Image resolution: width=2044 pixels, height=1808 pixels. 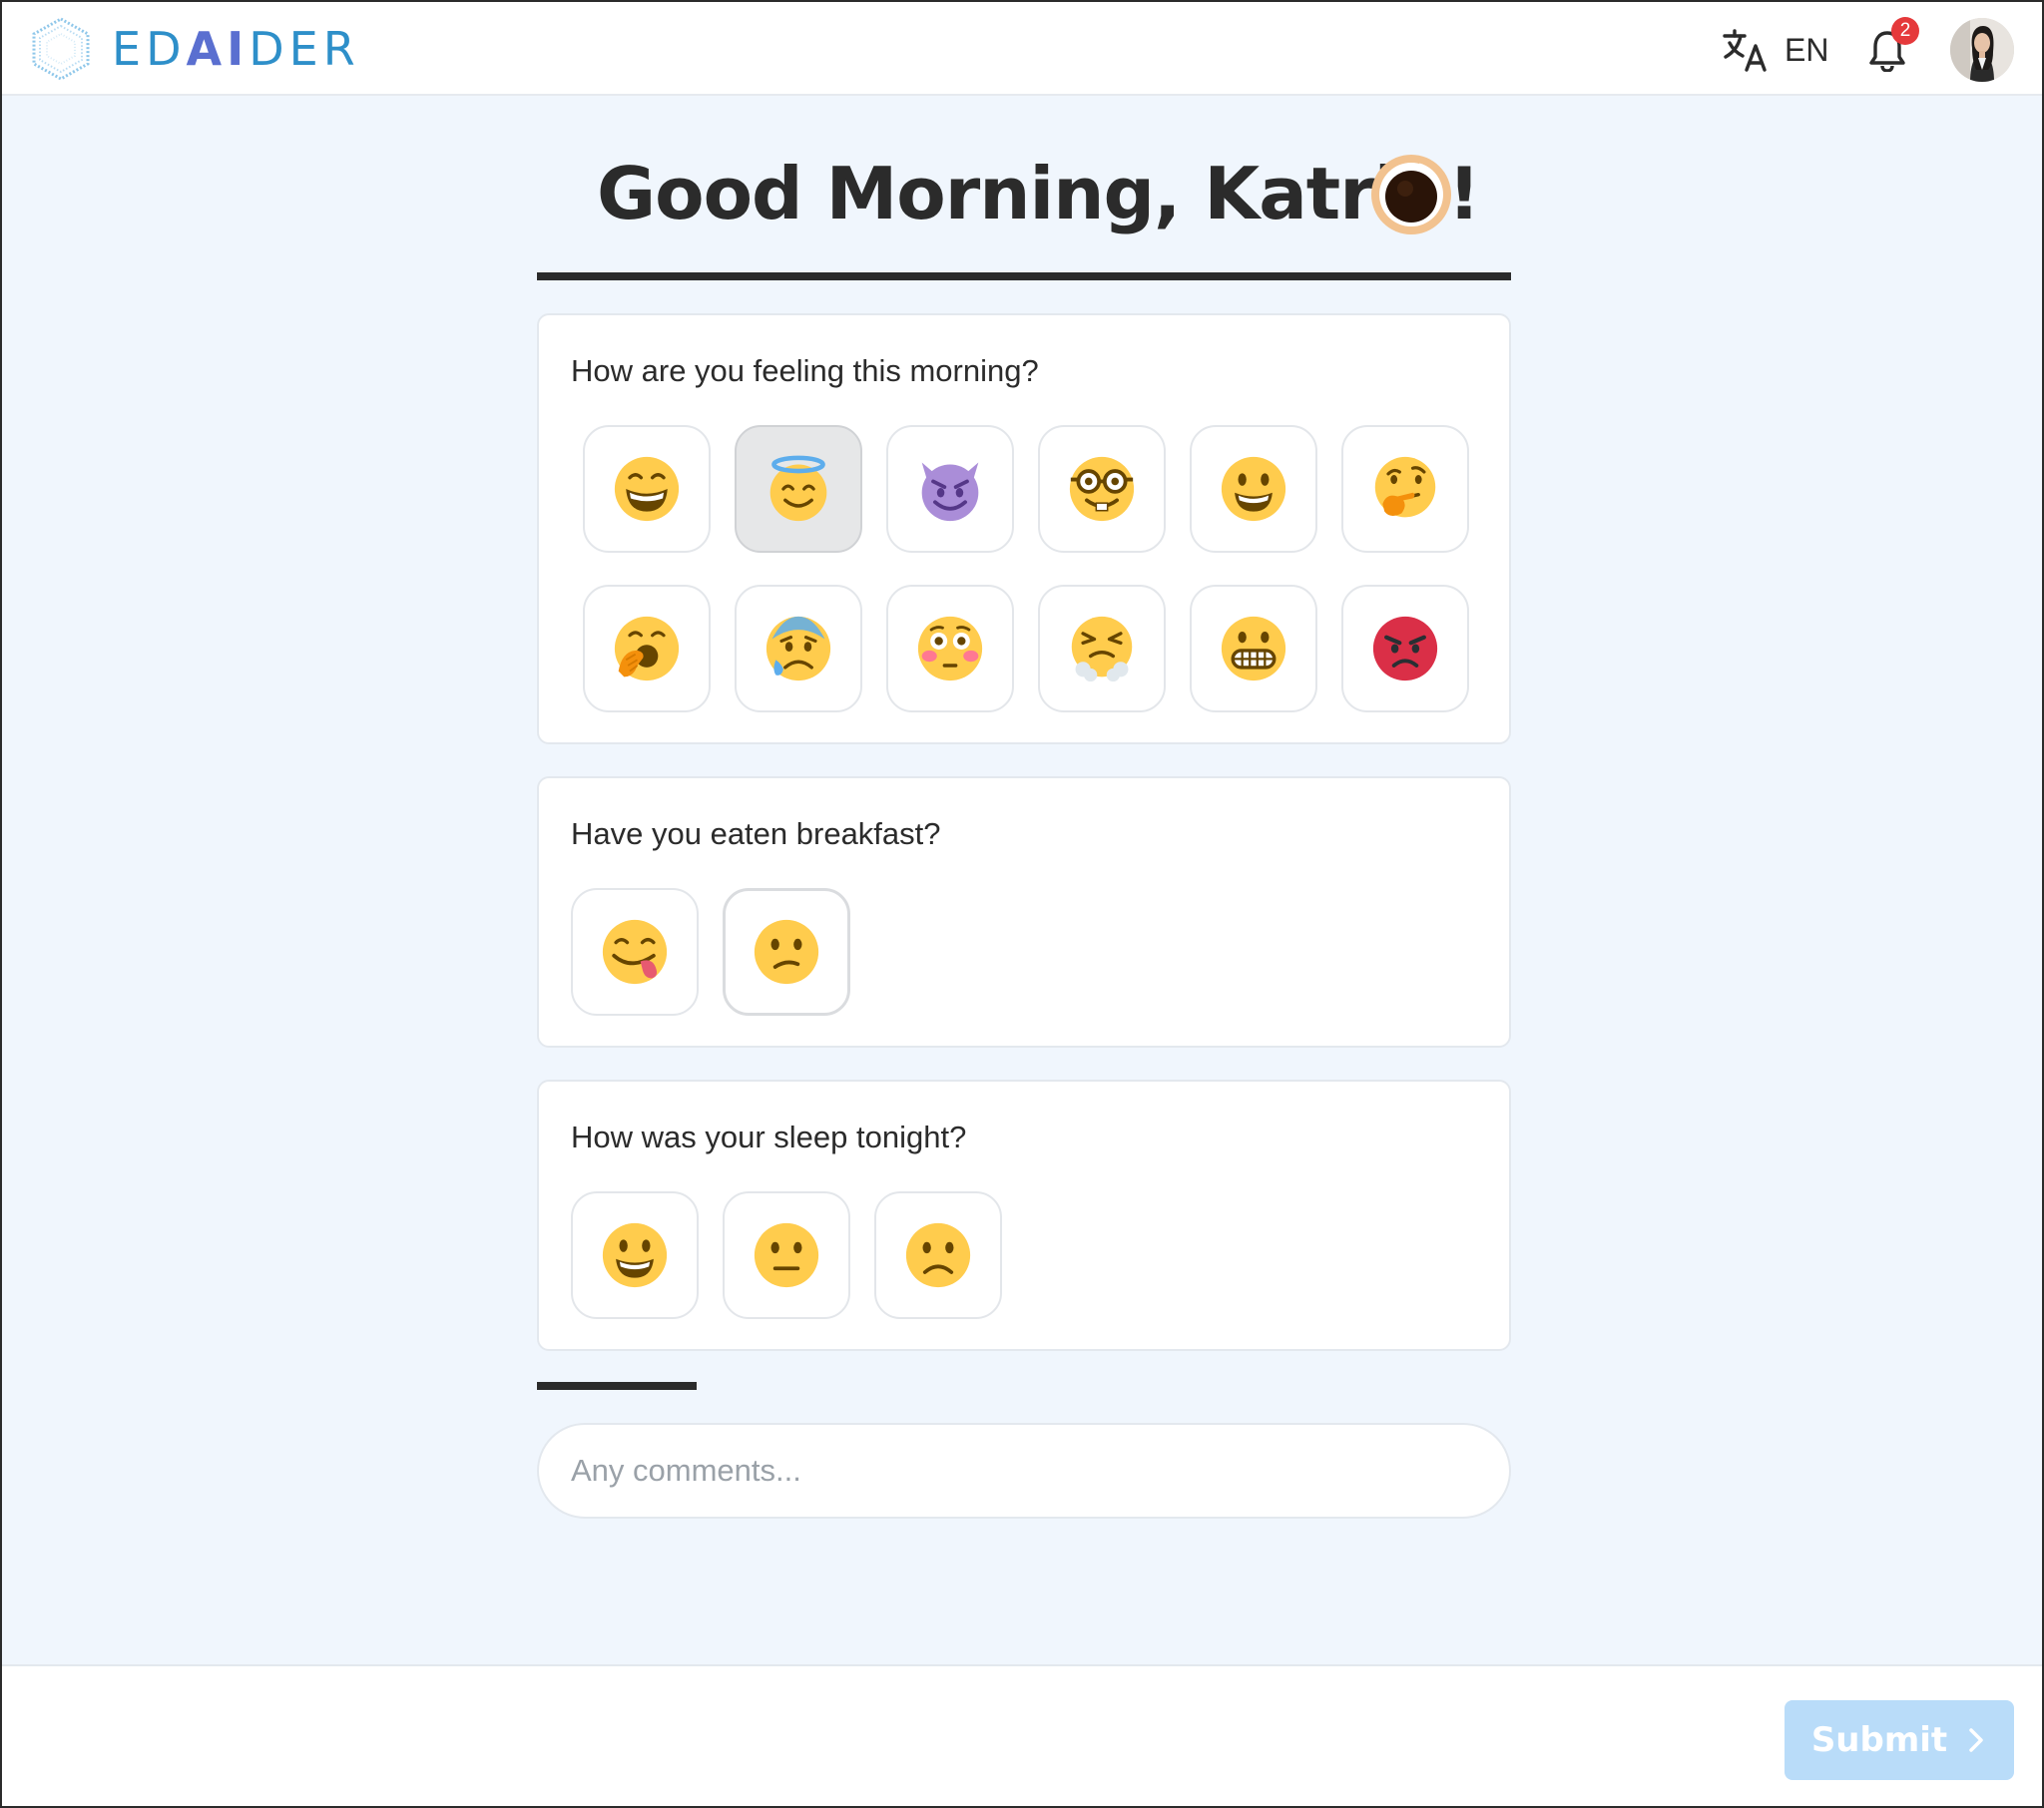 I want to click on steam-from-nose-icon, so click(x=1102, y=649).